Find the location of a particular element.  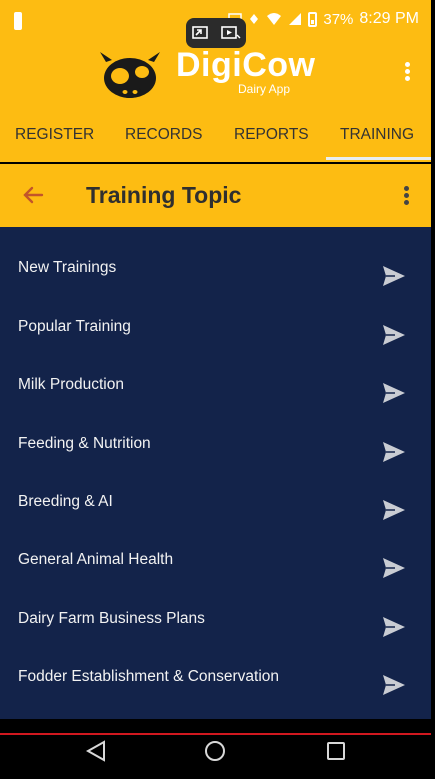

list-item: Breeding & AI is located at coordinates (215, 510).